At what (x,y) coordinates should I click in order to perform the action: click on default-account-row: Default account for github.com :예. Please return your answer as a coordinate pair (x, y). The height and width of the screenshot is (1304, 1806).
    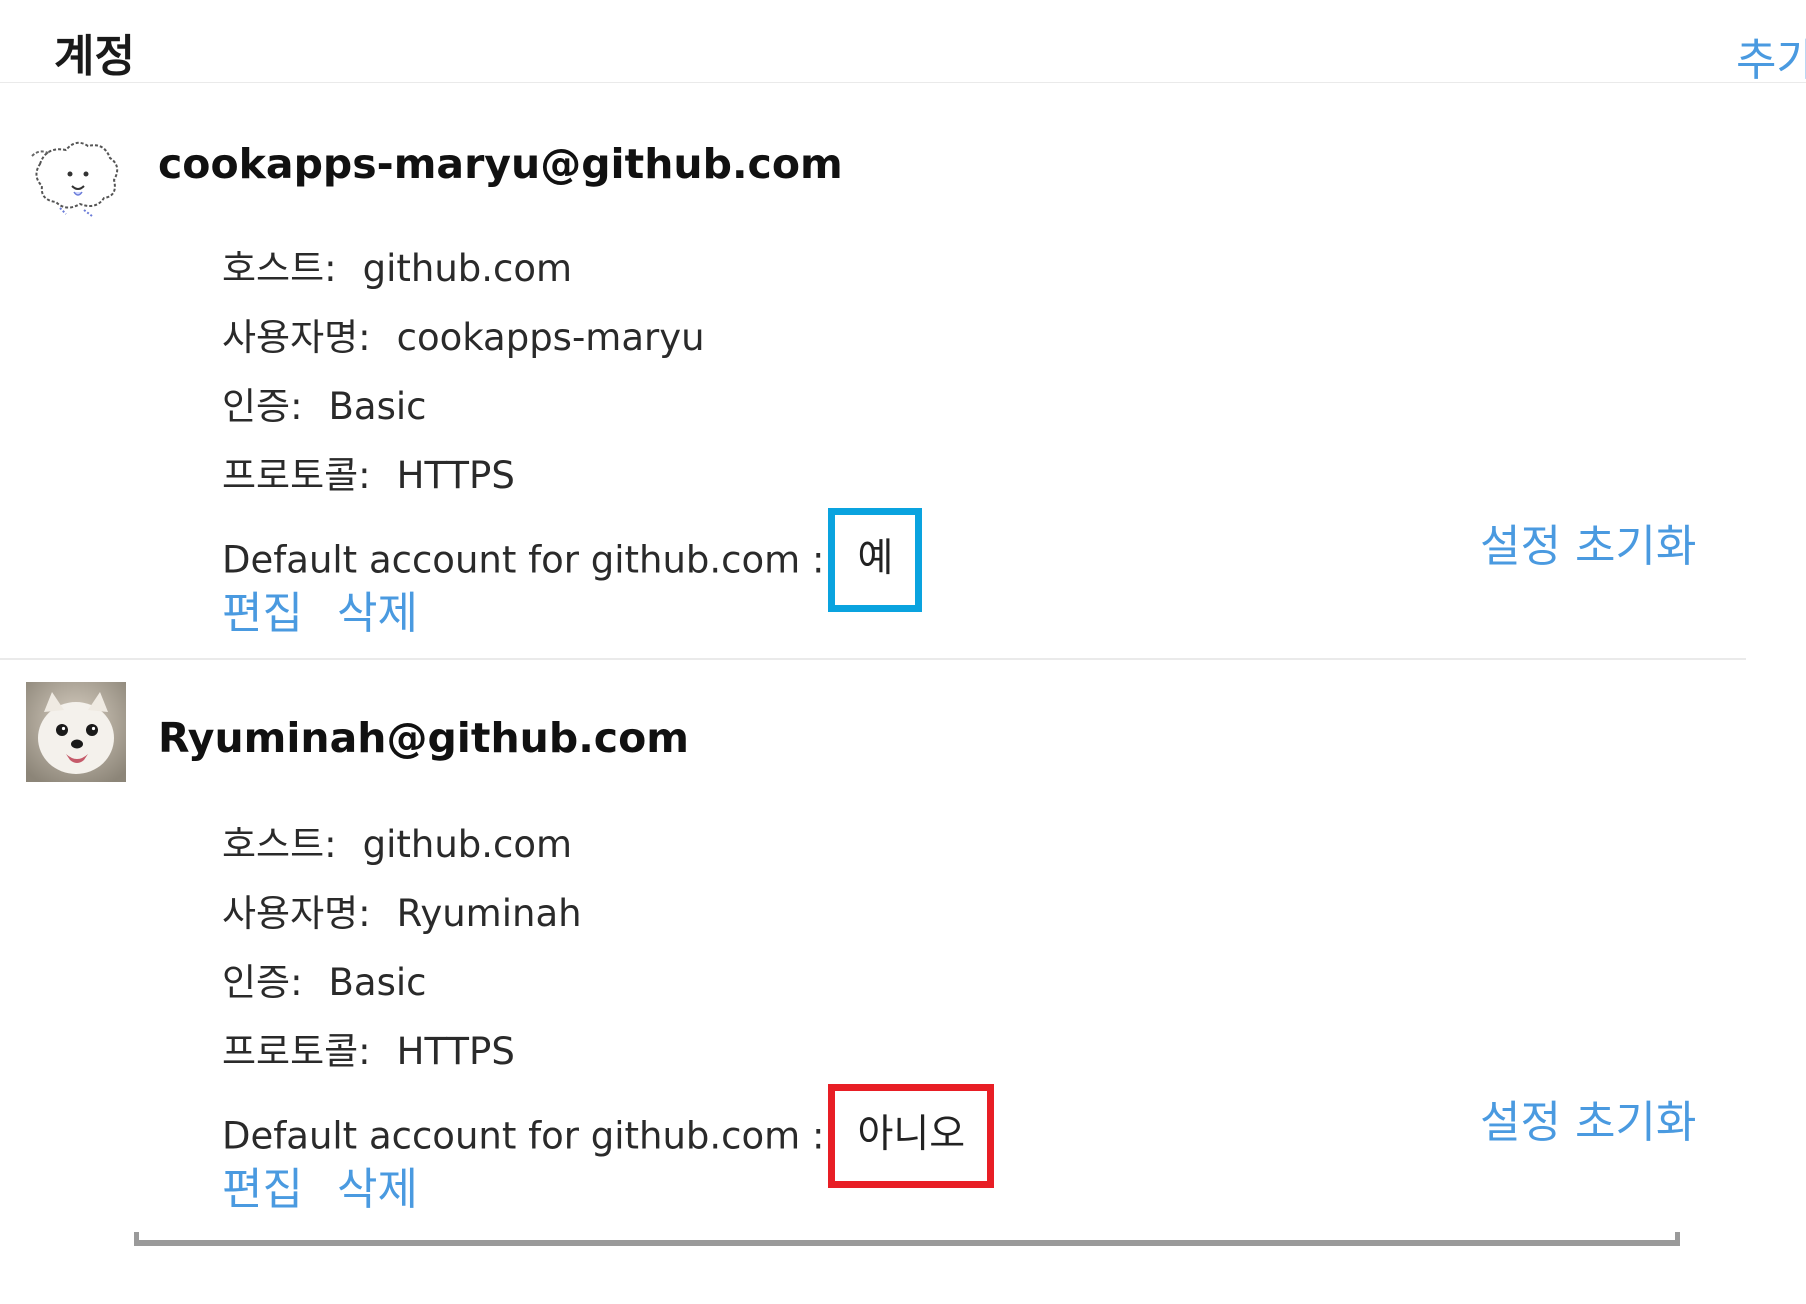
    Looking at the image, I should click on (572, 560).